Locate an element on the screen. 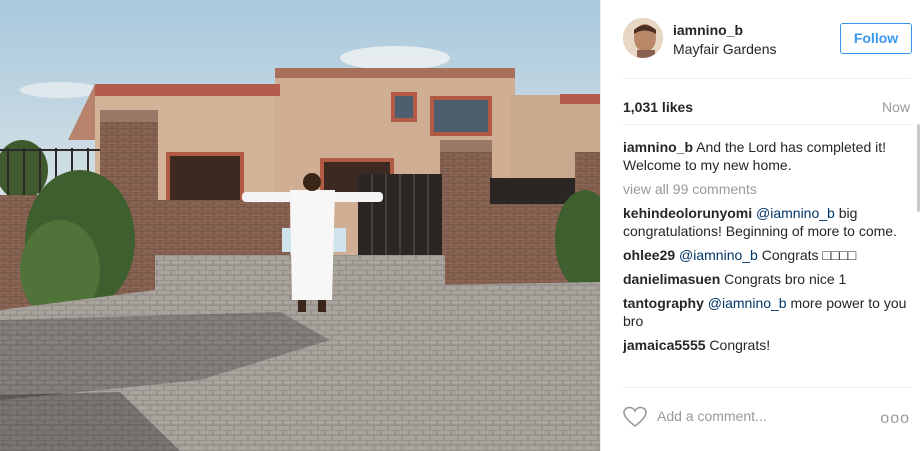  view-all-comments-link: view all 99 comments is located at coordinates (765, 189).